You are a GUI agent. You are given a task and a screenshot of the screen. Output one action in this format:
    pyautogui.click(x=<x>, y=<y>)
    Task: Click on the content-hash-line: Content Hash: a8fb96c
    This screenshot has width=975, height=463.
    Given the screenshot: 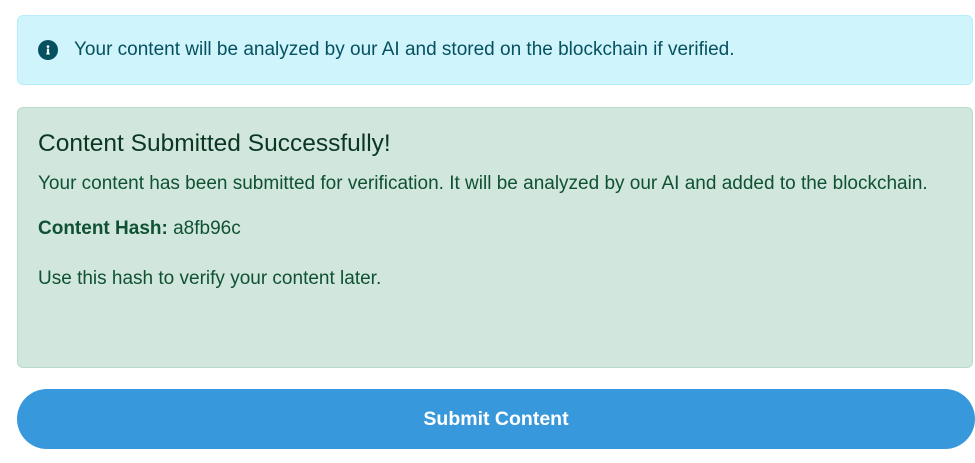 What is the action you would take?
    pyautogui.click(x=495, y=229)
    